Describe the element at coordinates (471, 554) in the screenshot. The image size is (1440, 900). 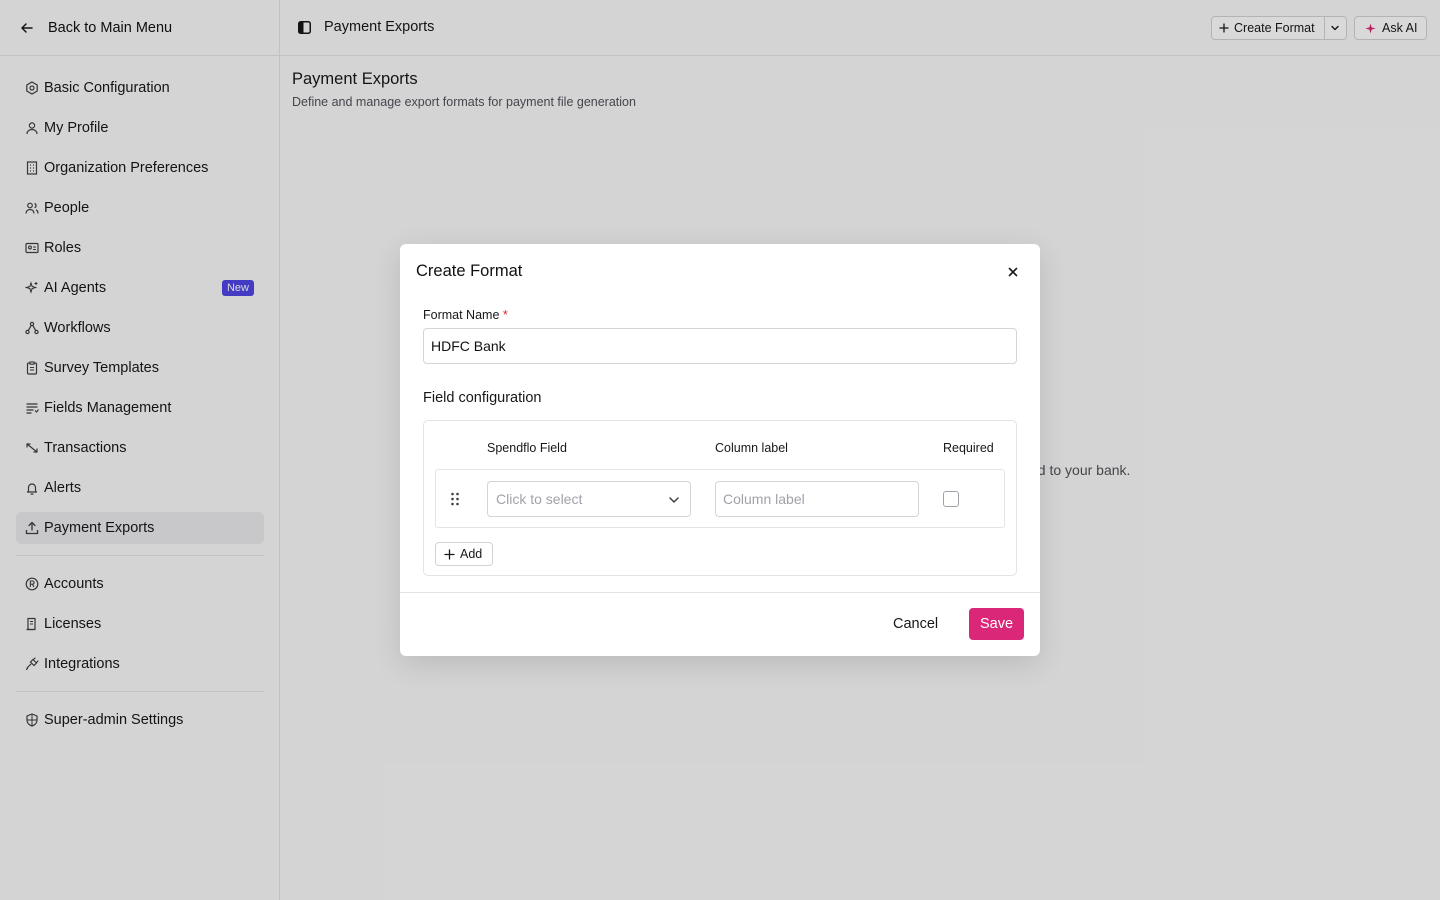
I see `add-label: Add` at that location.